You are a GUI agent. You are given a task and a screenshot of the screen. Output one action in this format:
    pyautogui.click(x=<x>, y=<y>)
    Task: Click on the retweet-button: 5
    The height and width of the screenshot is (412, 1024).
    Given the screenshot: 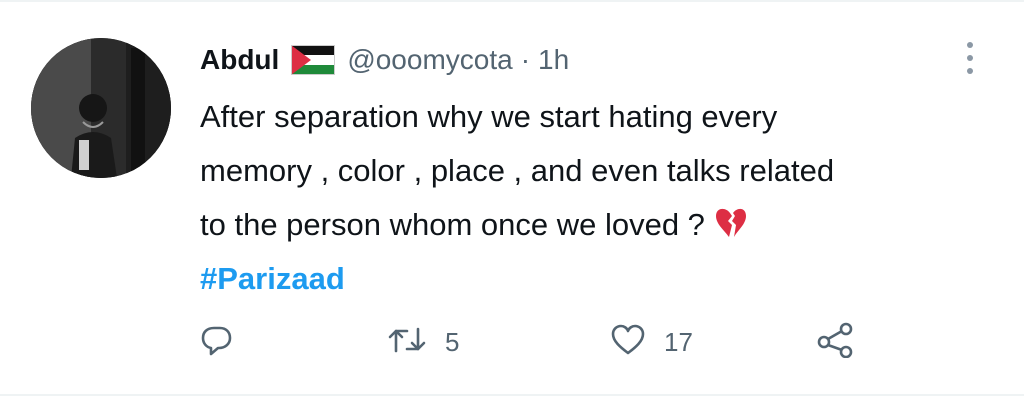 What is the action you would take?
    pyautogui.click(x=423, y=342)
    